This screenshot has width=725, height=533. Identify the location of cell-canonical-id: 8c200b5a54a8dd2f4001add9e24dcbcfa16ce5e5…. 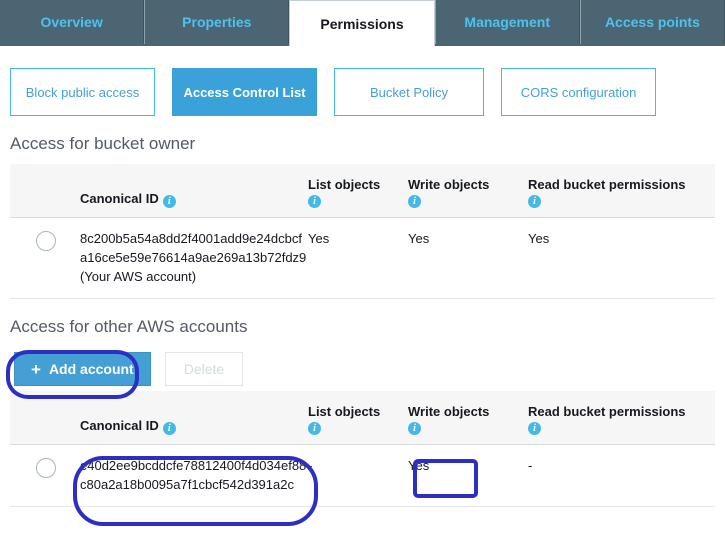
(193, 257).